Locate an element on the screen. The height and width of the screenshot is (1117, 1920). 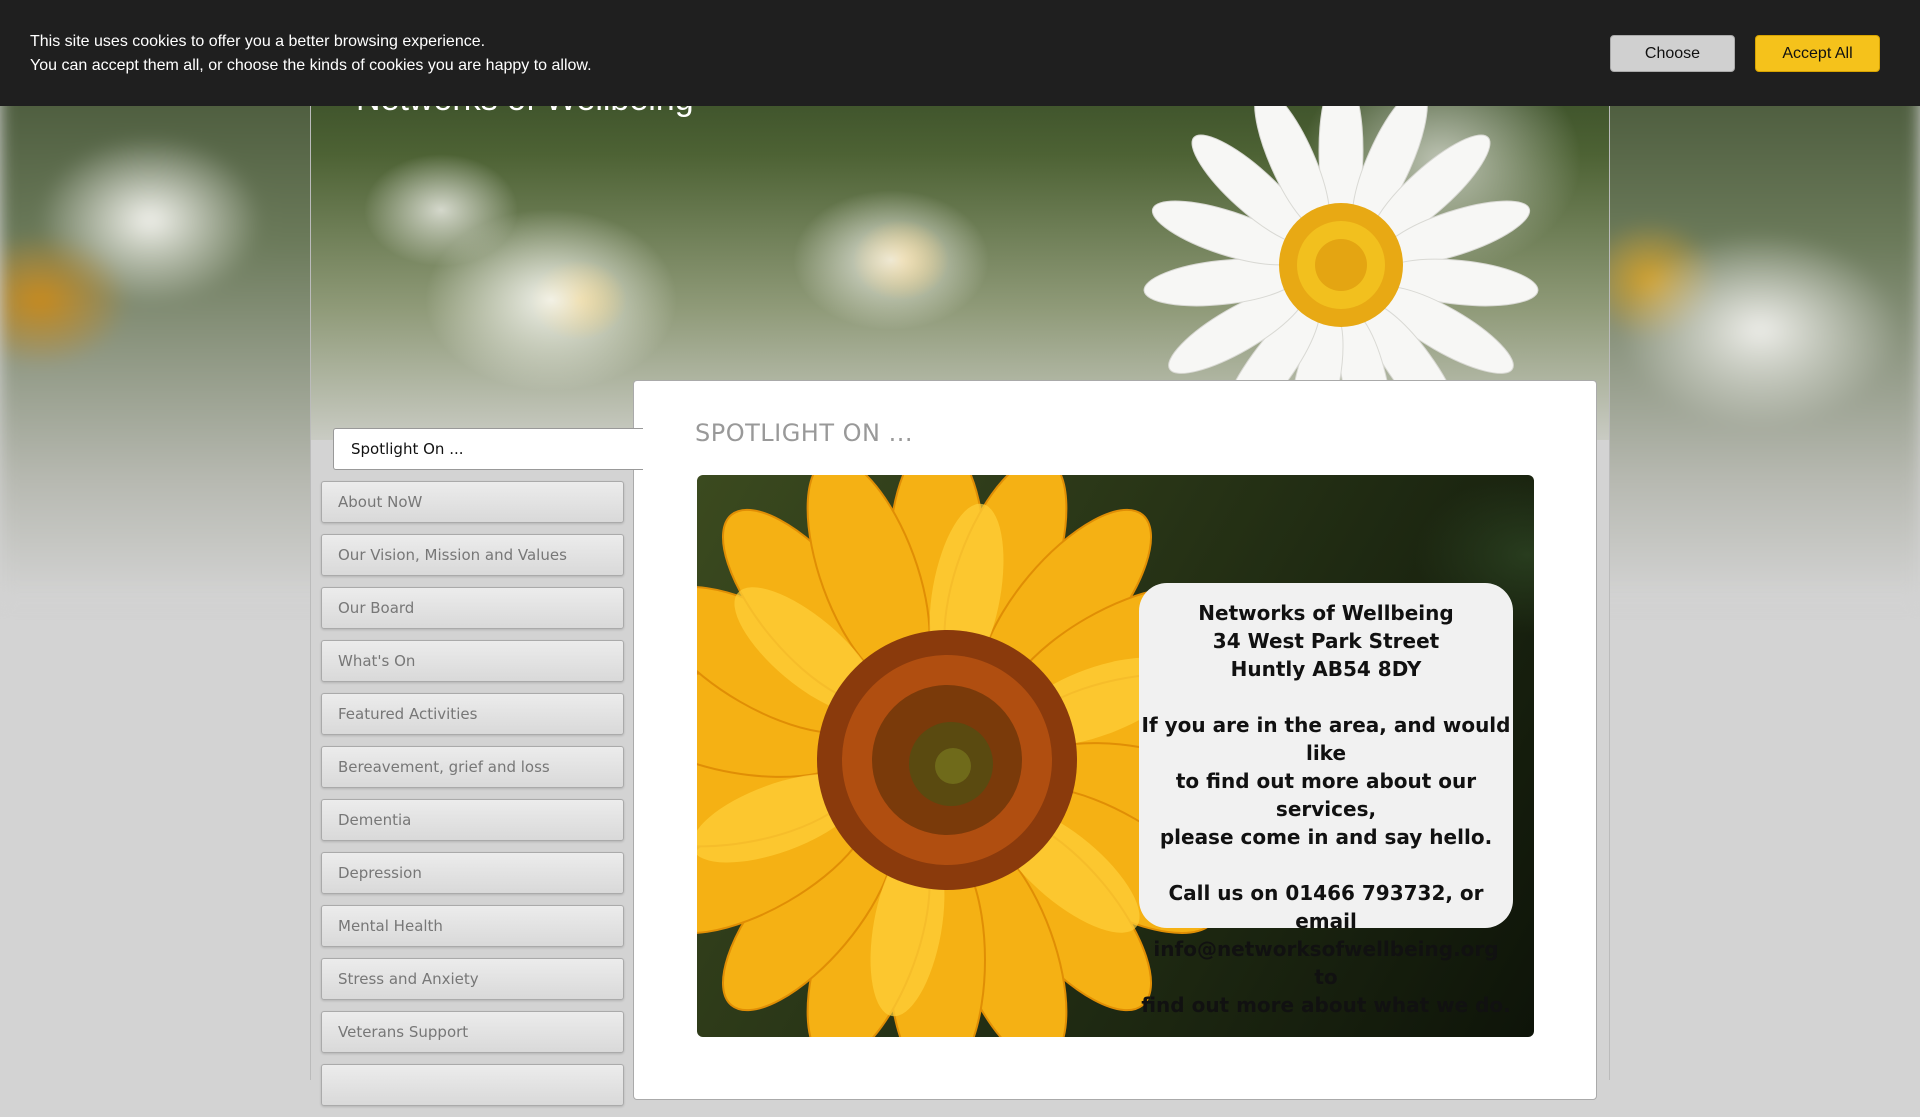
sidebar-item-stress-anxiety: Stress and Anxiety is located at coordinates (472, 979).